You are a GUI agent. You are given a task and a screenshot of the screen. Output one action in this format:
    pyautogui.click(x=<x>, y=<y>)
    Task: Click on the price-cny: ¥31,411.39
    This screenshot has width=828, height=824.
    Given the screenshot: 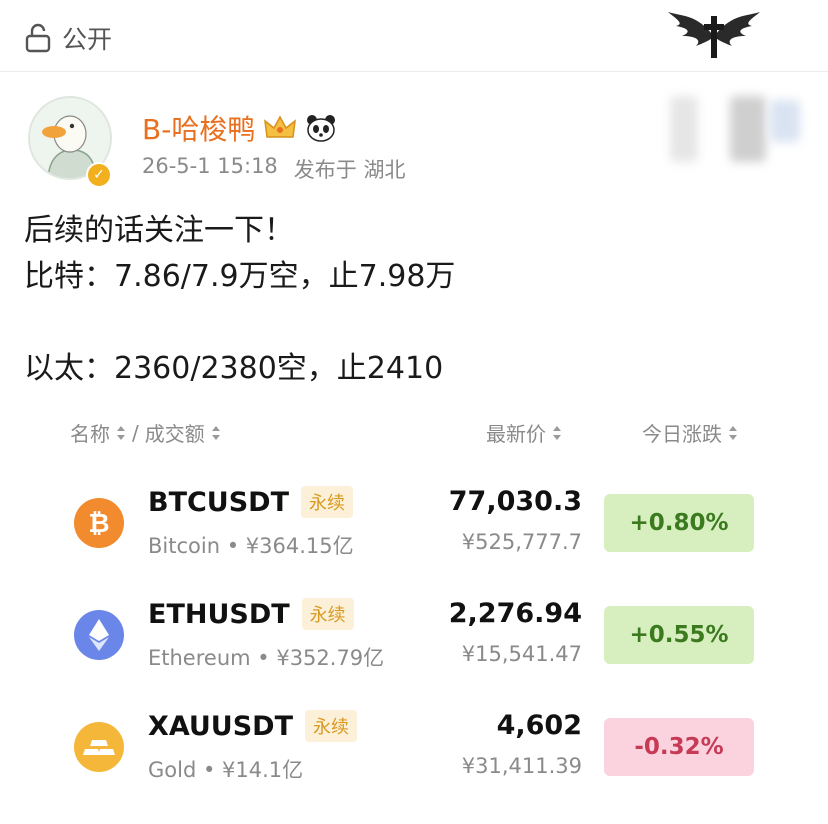 What is the action you would take?
    pyautogui.click(x=521, y=766)
    